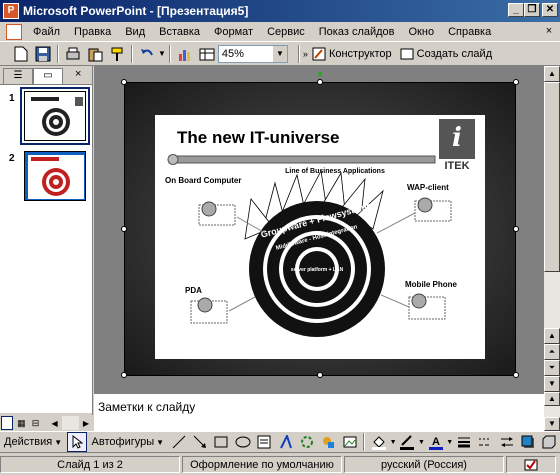  I want to click on select-pointer-icon, so click(77, 442).